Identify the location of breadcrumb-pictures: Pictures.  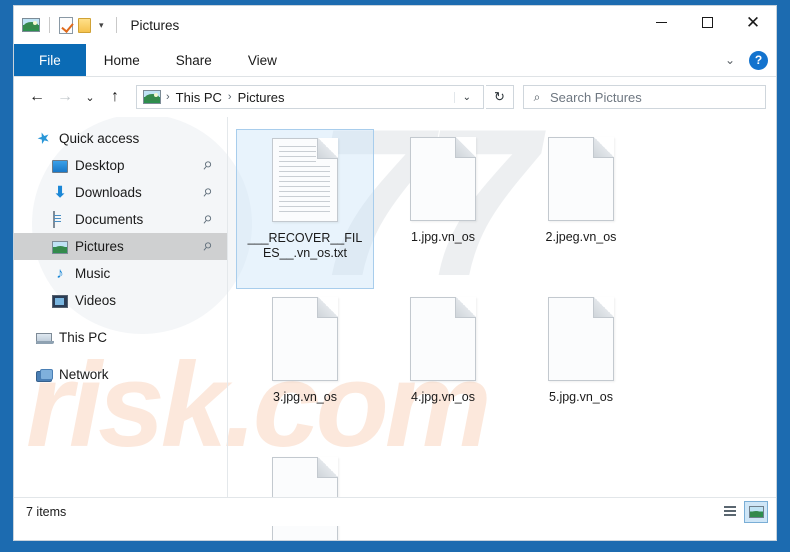
(261, 97).